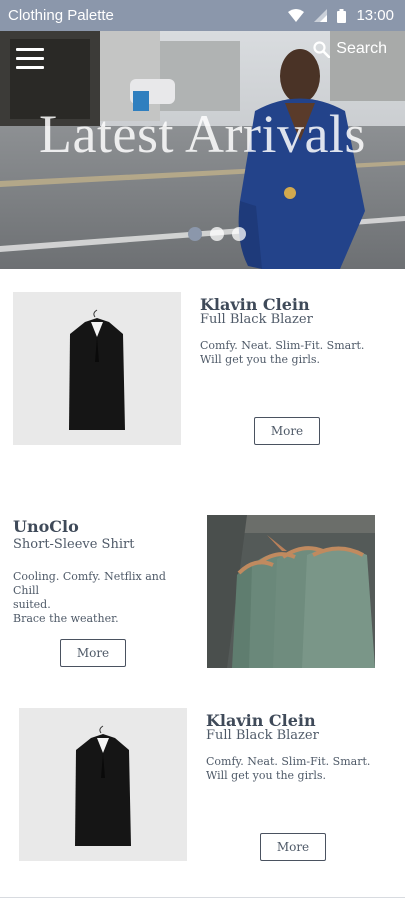  I want to click on description-line: Brace the weather., so click(66, 618).